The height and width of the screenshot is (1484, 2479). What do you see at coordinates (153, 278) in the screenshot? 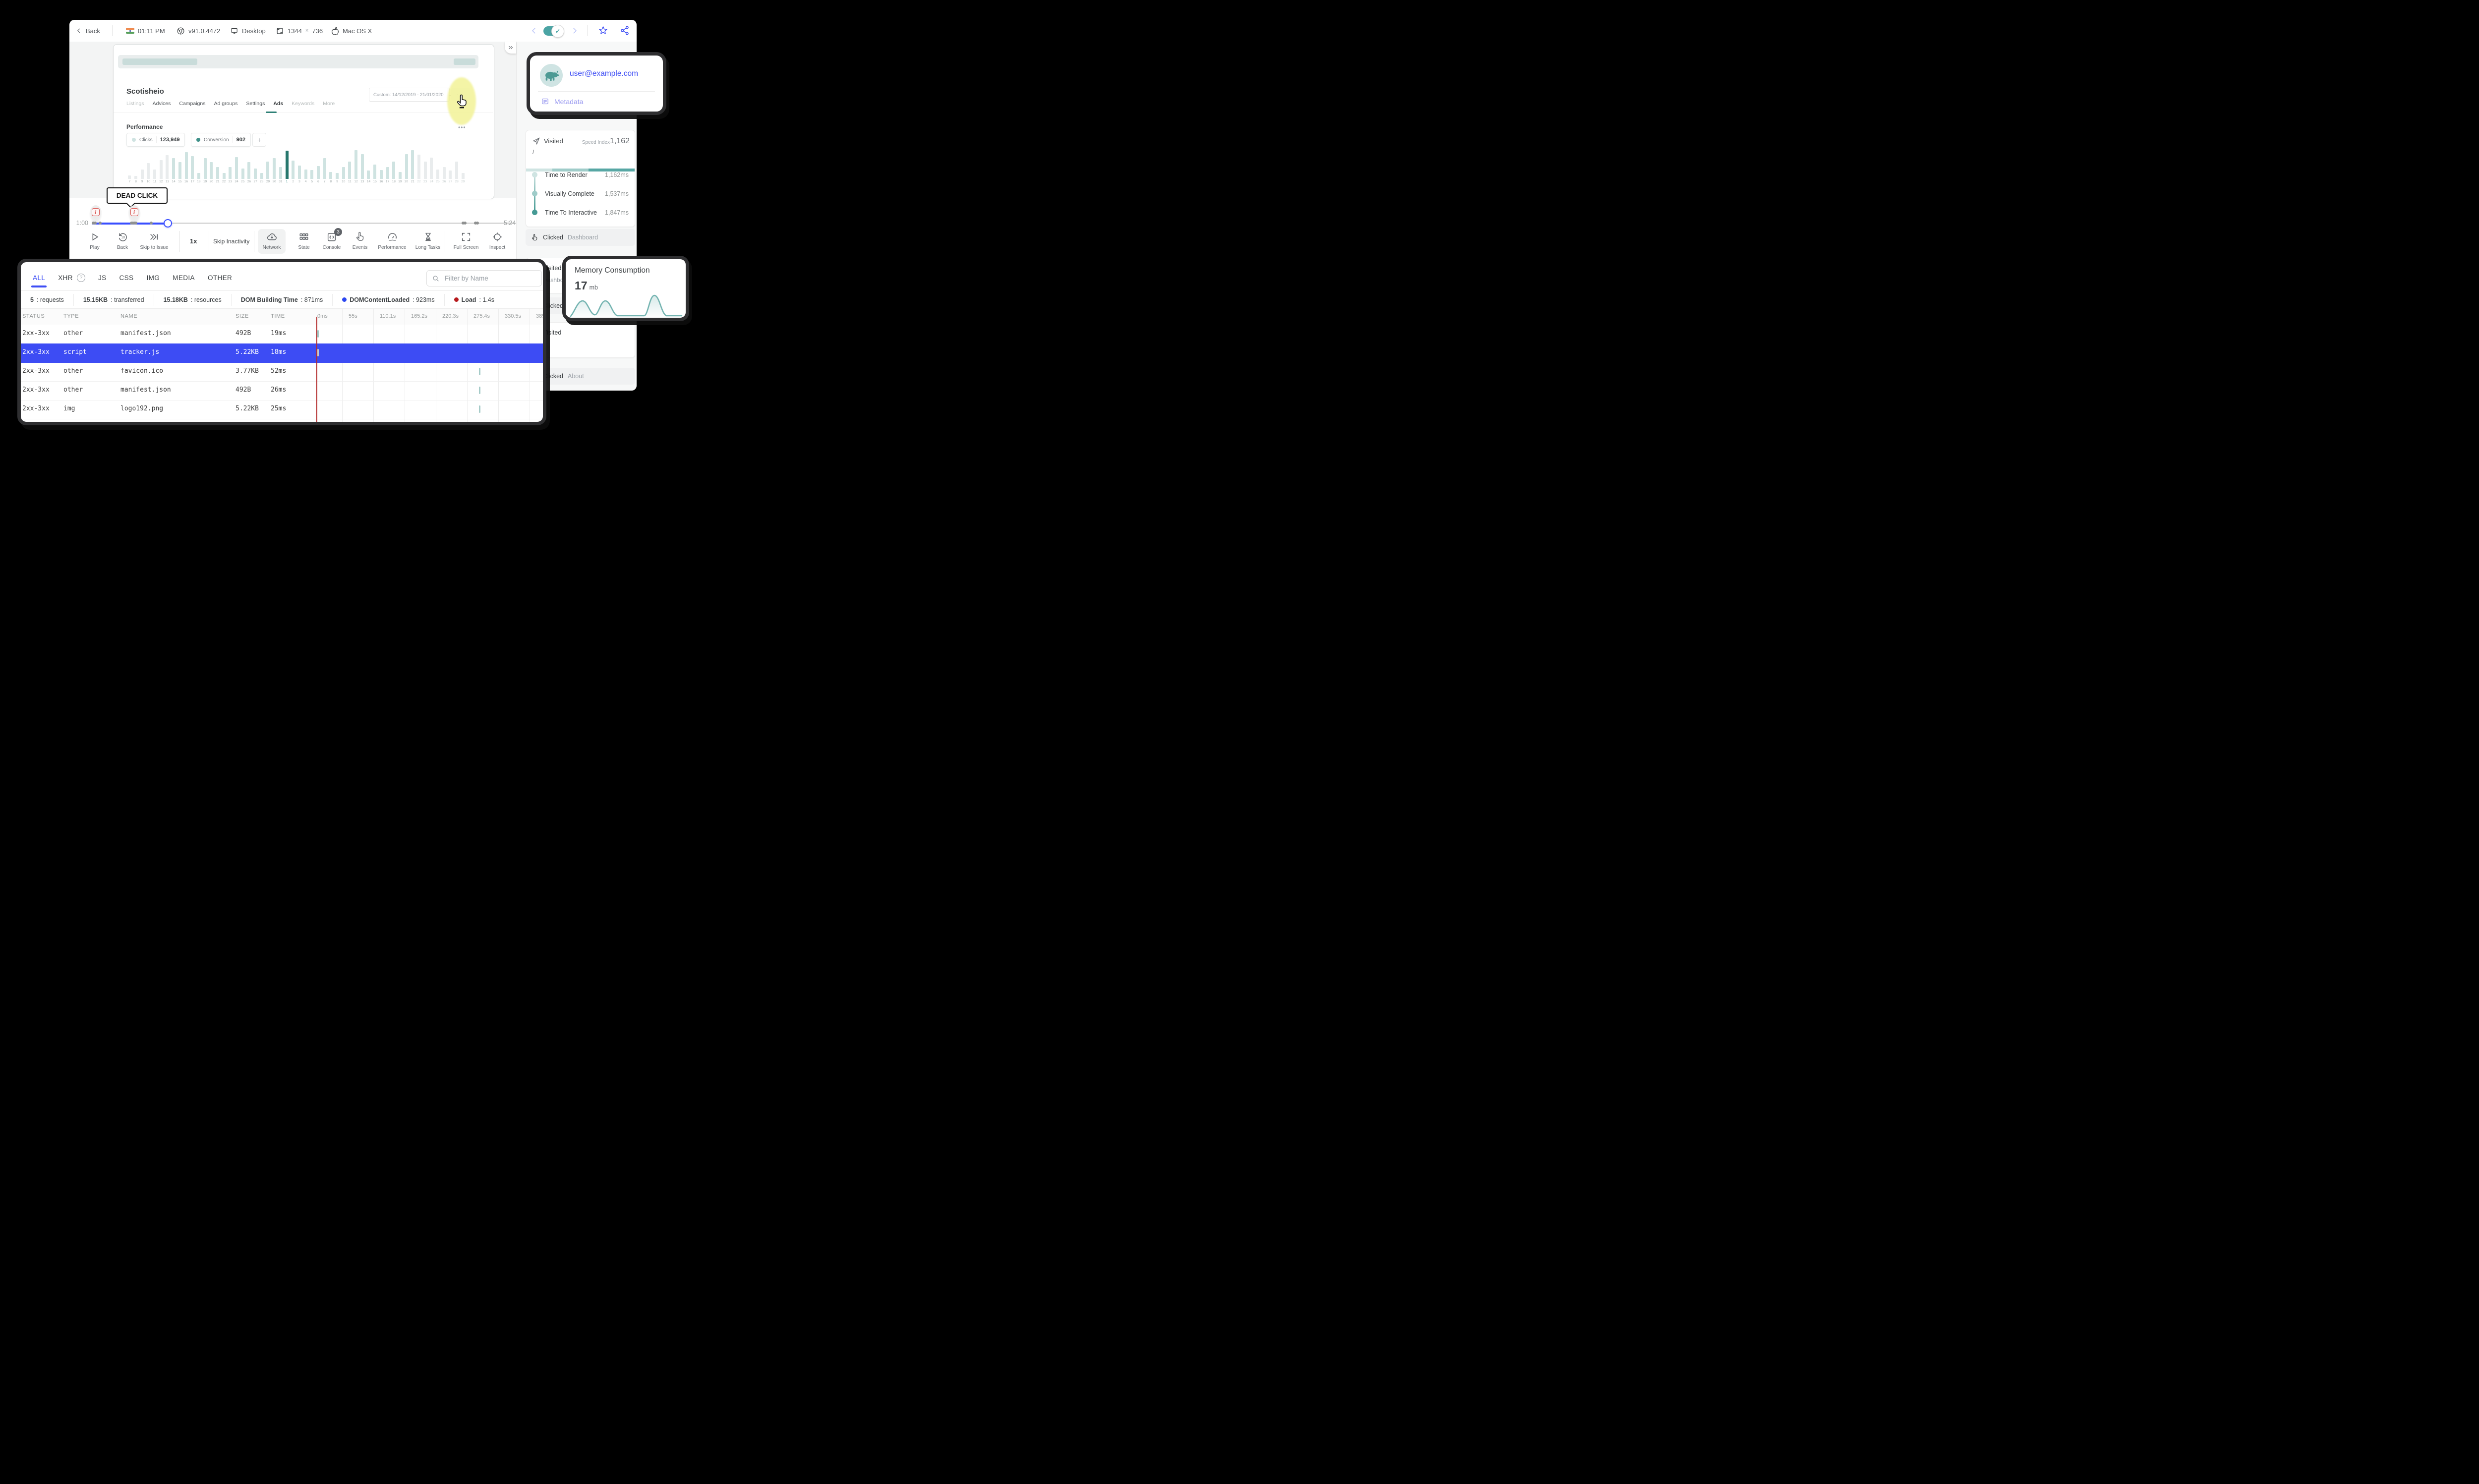
I see `network-tab-img: IMG` at bounding box center [153, 278].